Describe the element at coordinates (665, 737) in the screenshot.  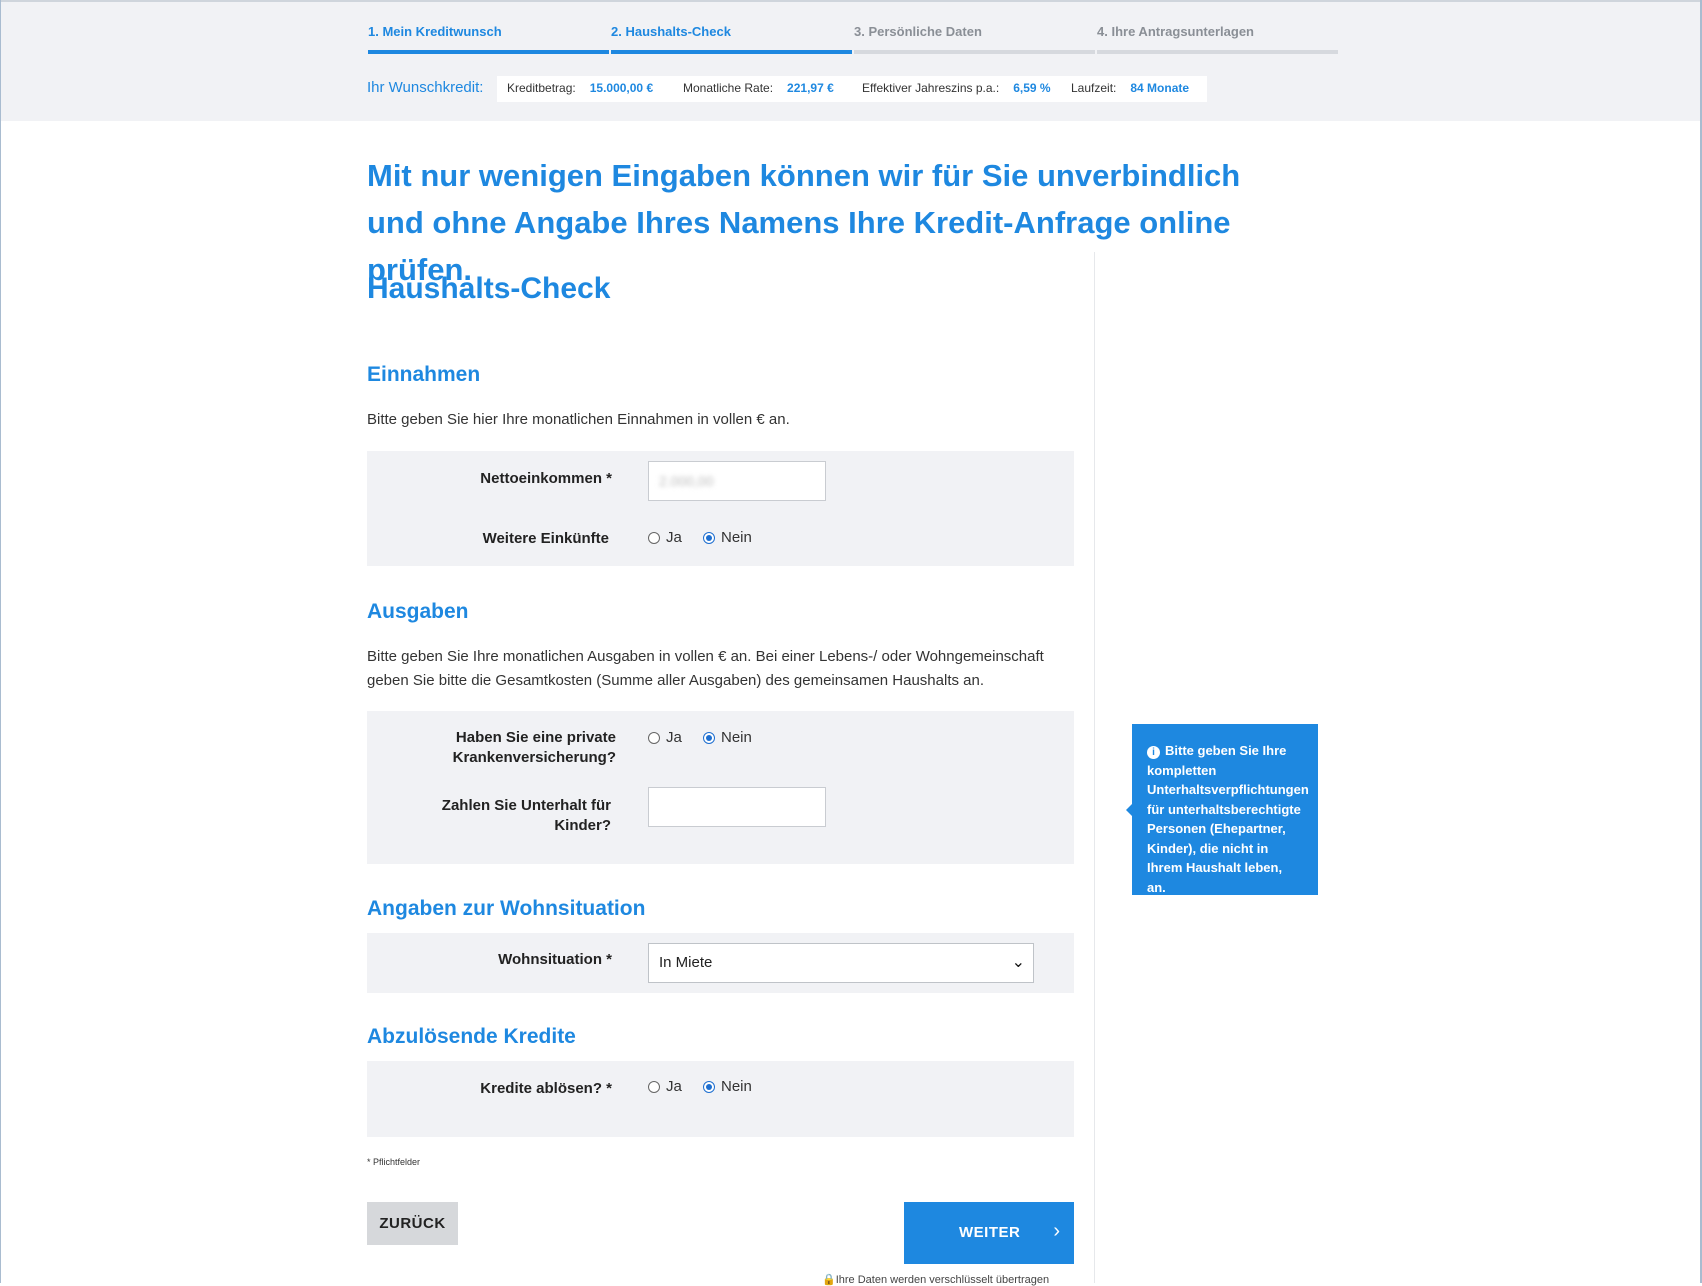
I see `pkv-ja-radio: Ja` at that location.